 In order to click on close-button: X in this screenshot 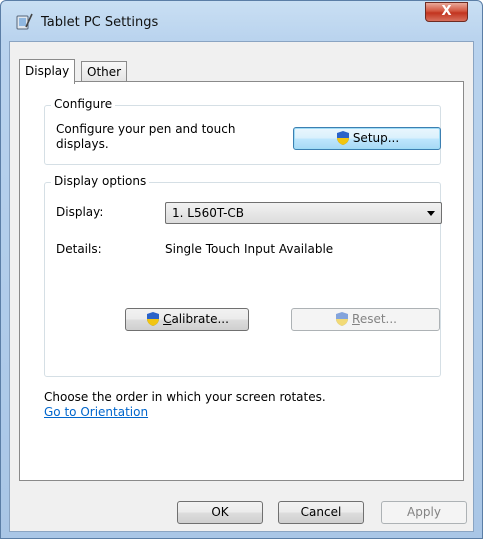, I will do `click(446, 12)`.